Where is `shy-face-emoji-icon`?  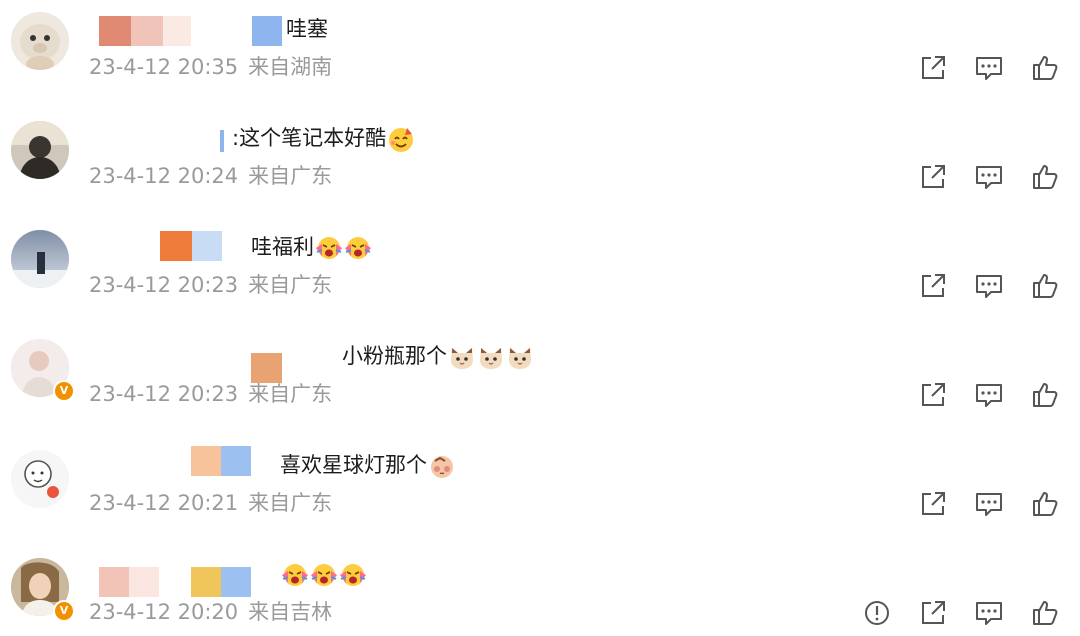 shy-face-emoji-icon is located at coordinates (442, 466).